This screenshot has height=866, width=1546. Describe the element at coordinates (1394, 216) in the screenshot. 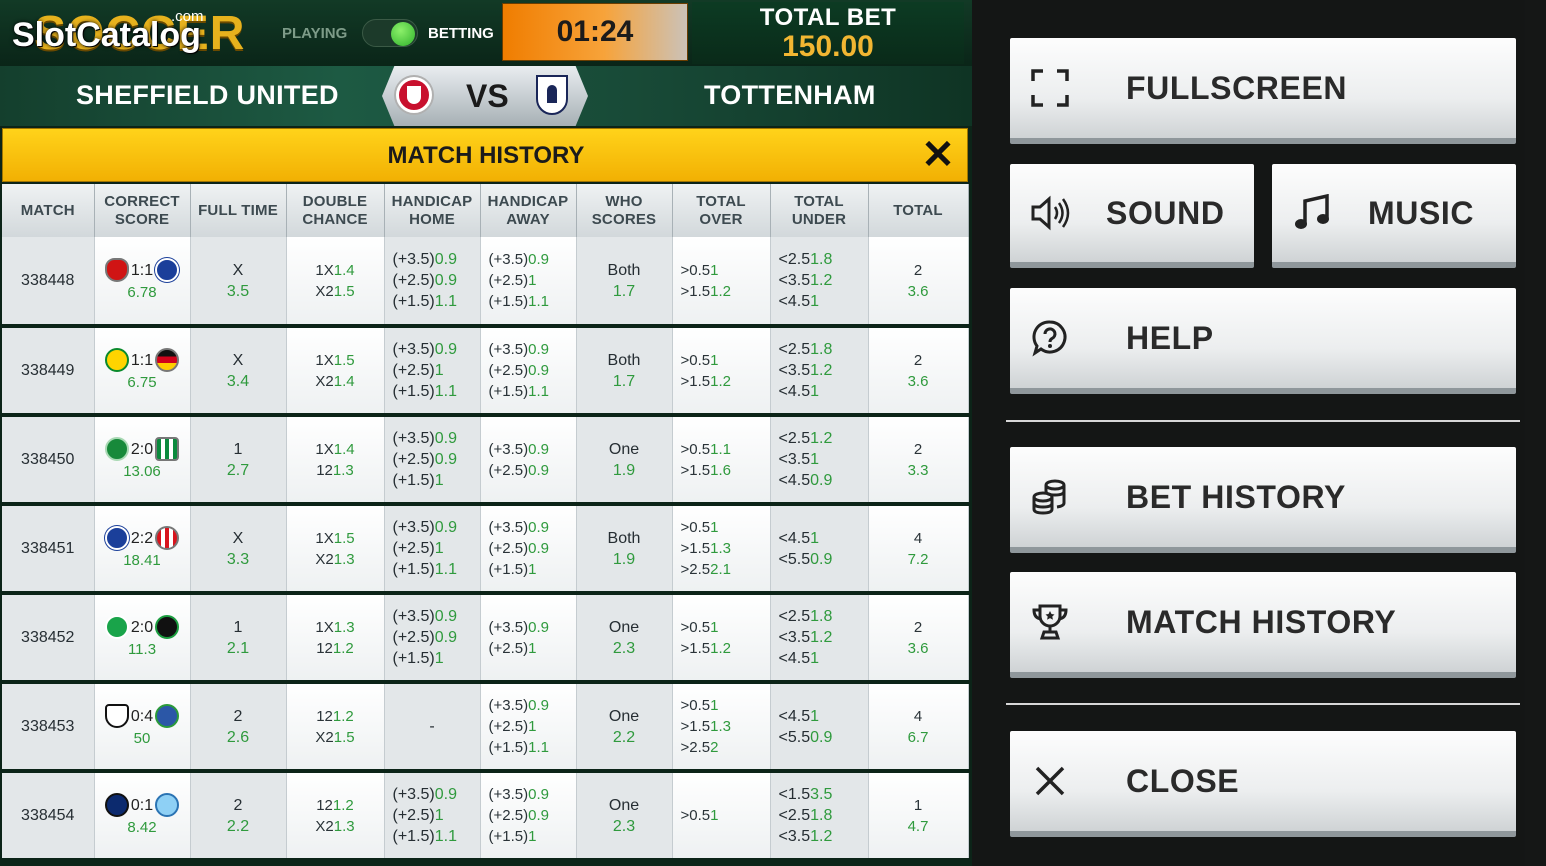

I see `music-button: MUSIC` at that location.